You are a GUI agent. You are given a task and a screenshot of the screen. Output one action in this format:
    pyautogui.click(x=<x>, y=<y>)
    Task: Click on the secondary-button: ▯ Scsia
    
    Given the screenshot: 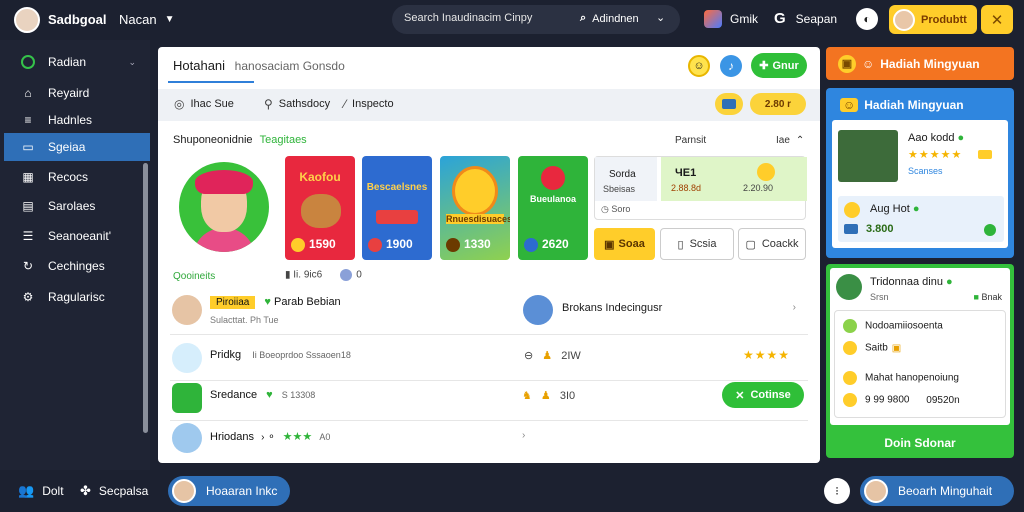 What is the action you would take?
    pyautogui.click(x=697, y=244)
    